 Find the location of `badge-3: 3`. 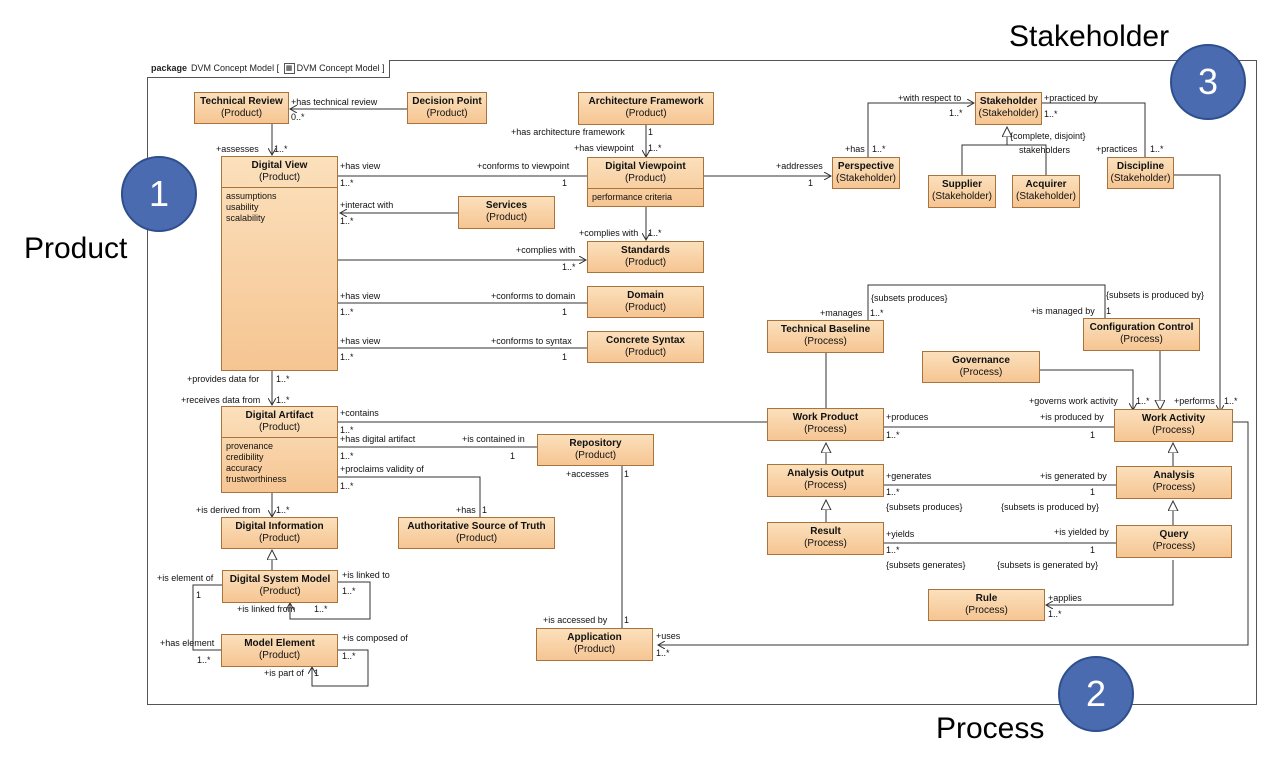

badge-3: 3 is located at coordinates (1208, 82).